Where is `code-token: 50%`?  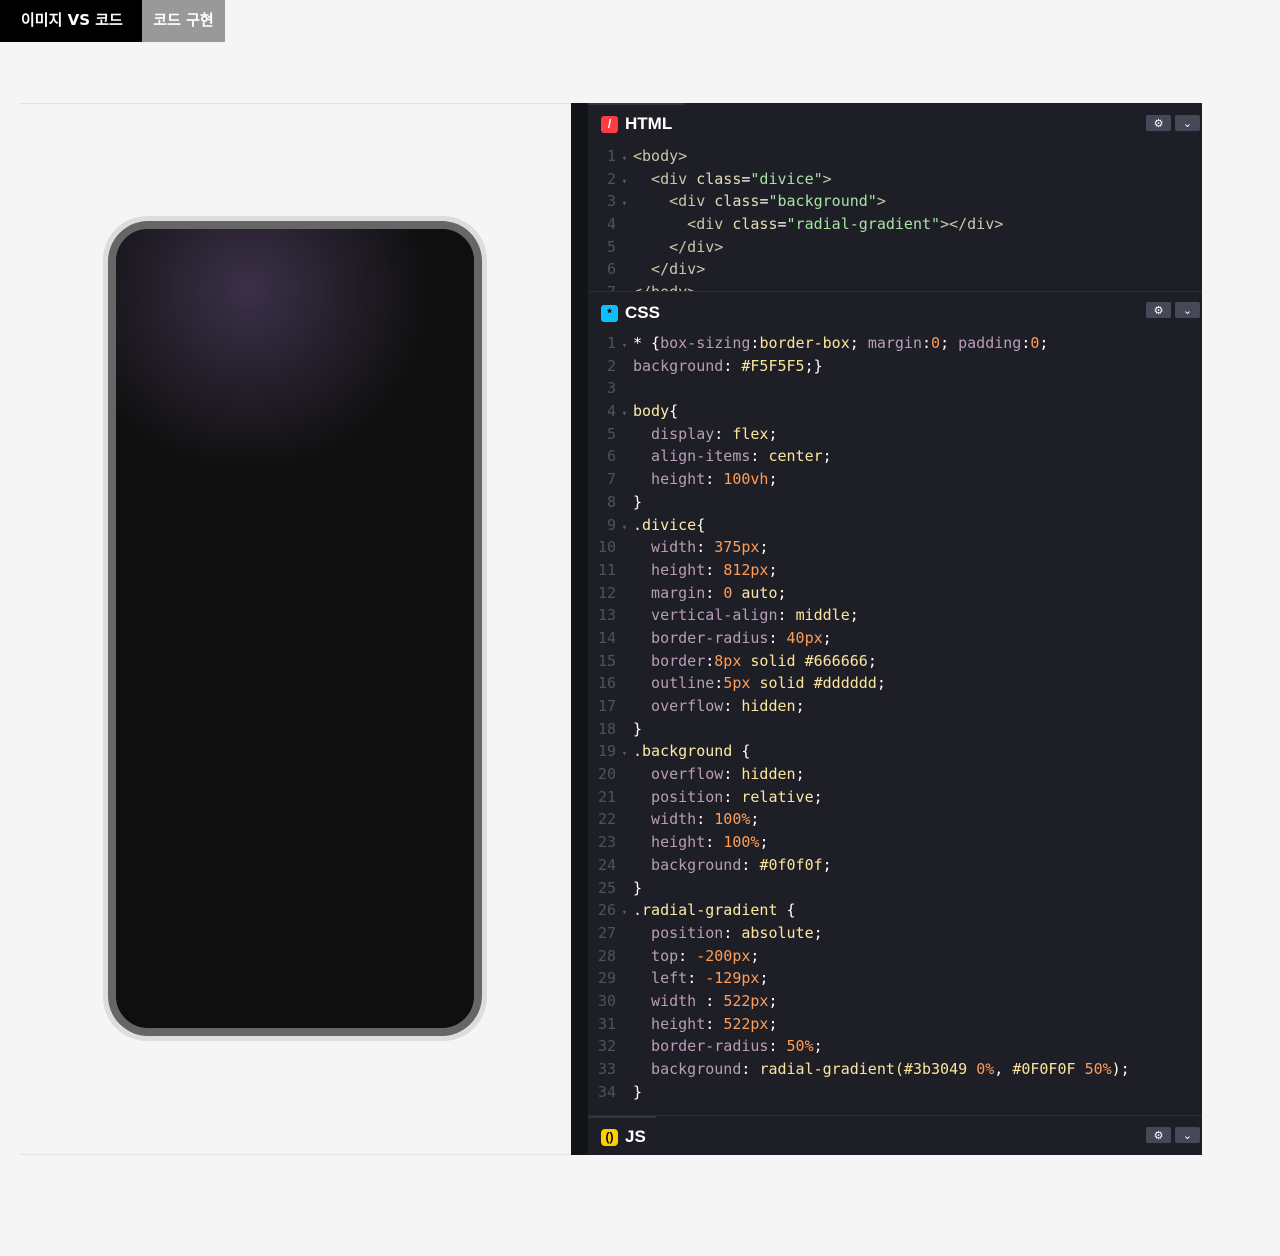 code-token: 50% is located at coordinates (1098, 1069).